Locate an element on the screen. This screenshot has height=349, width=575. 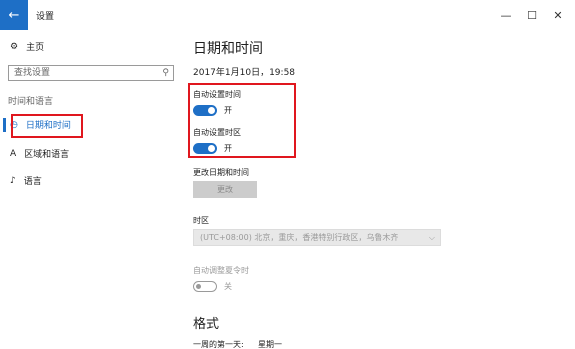
sidebar-item-label: 语言 is located at coordinates (32, 182).